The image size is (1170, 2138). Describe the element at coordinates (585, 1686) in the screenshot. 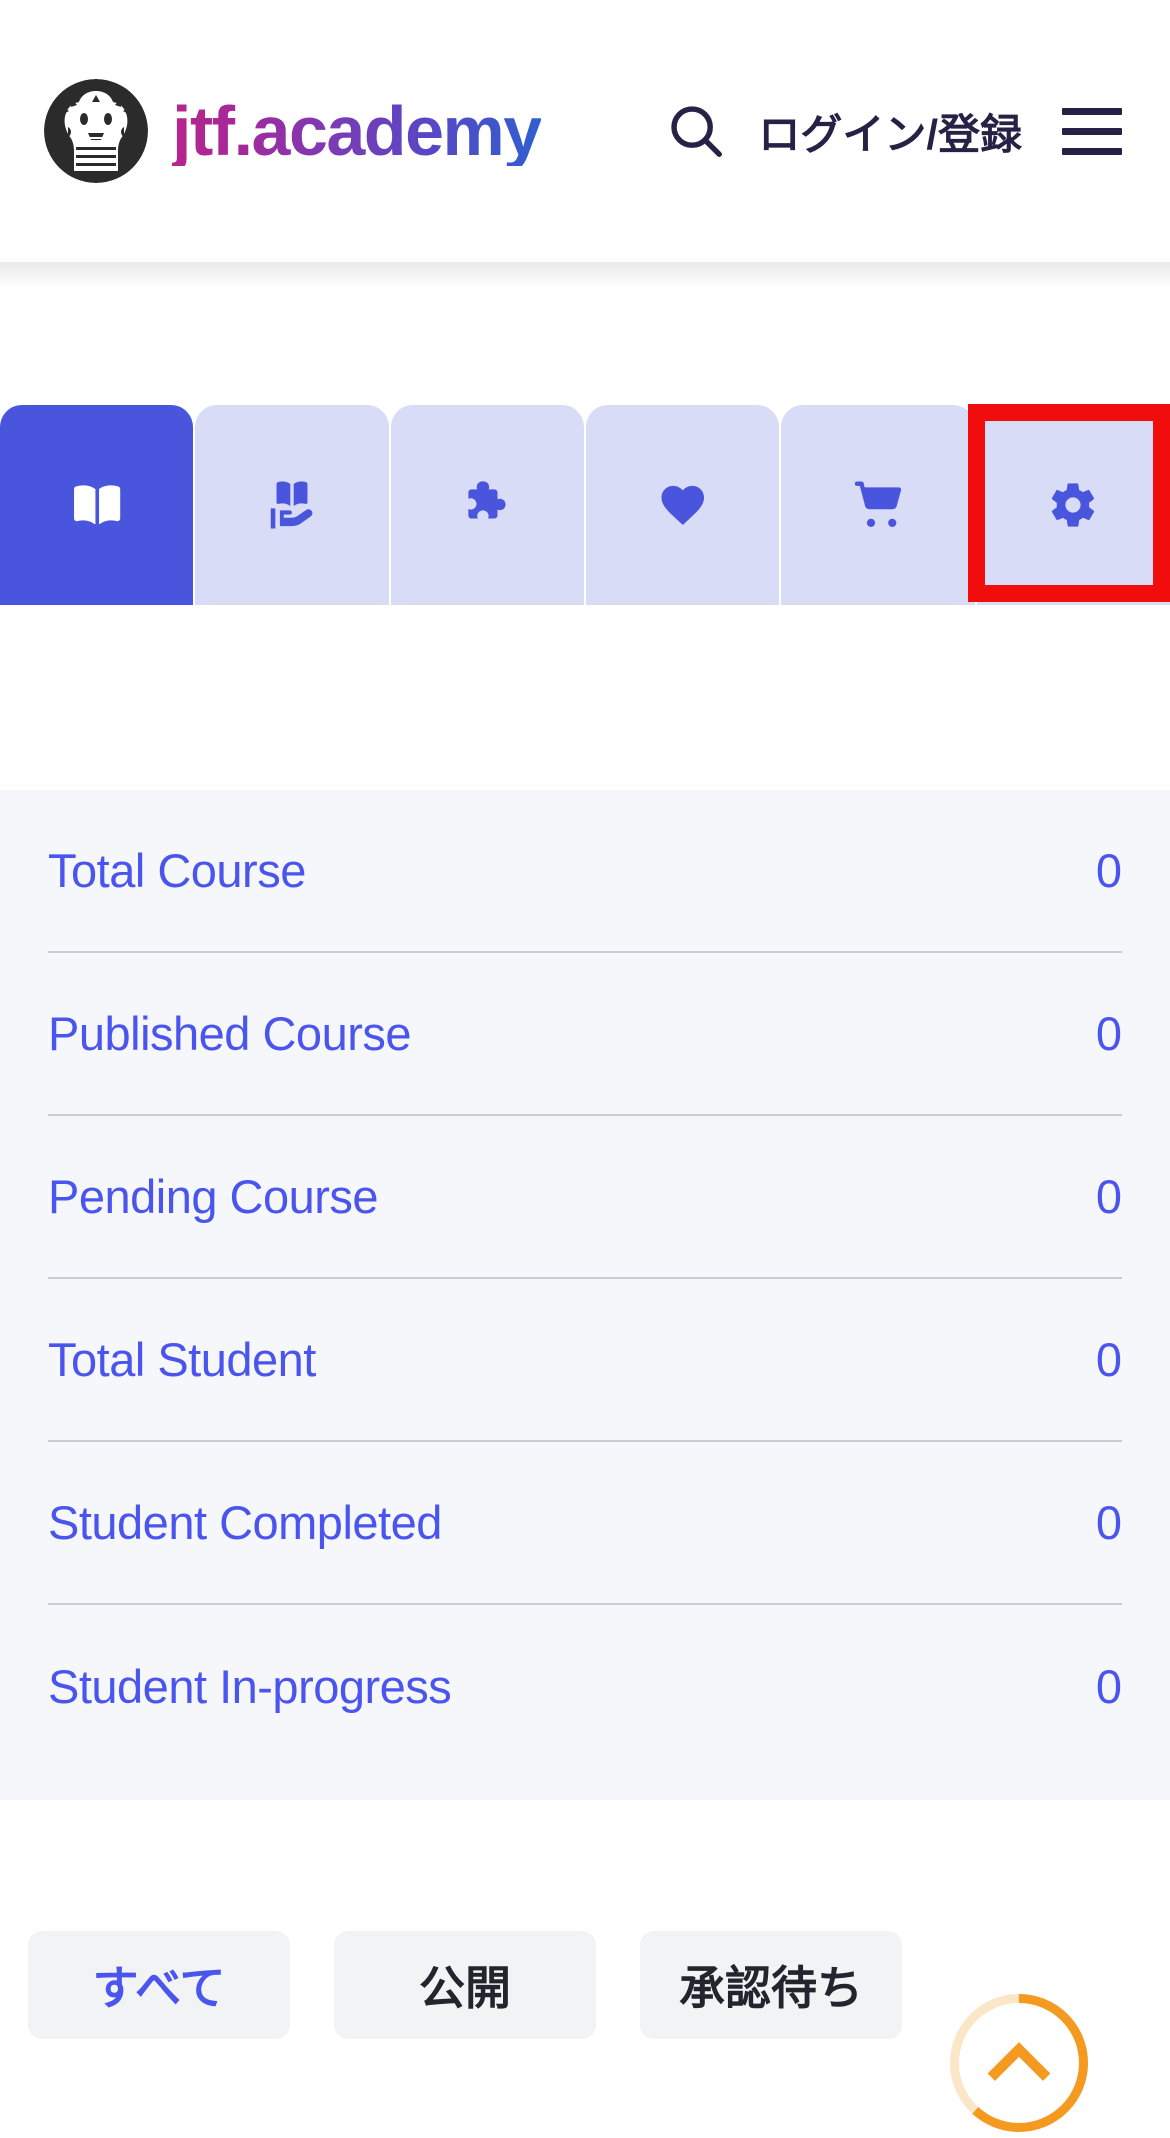

I see `stat-row-student-in-progress: Student In-progress 0` at that location.